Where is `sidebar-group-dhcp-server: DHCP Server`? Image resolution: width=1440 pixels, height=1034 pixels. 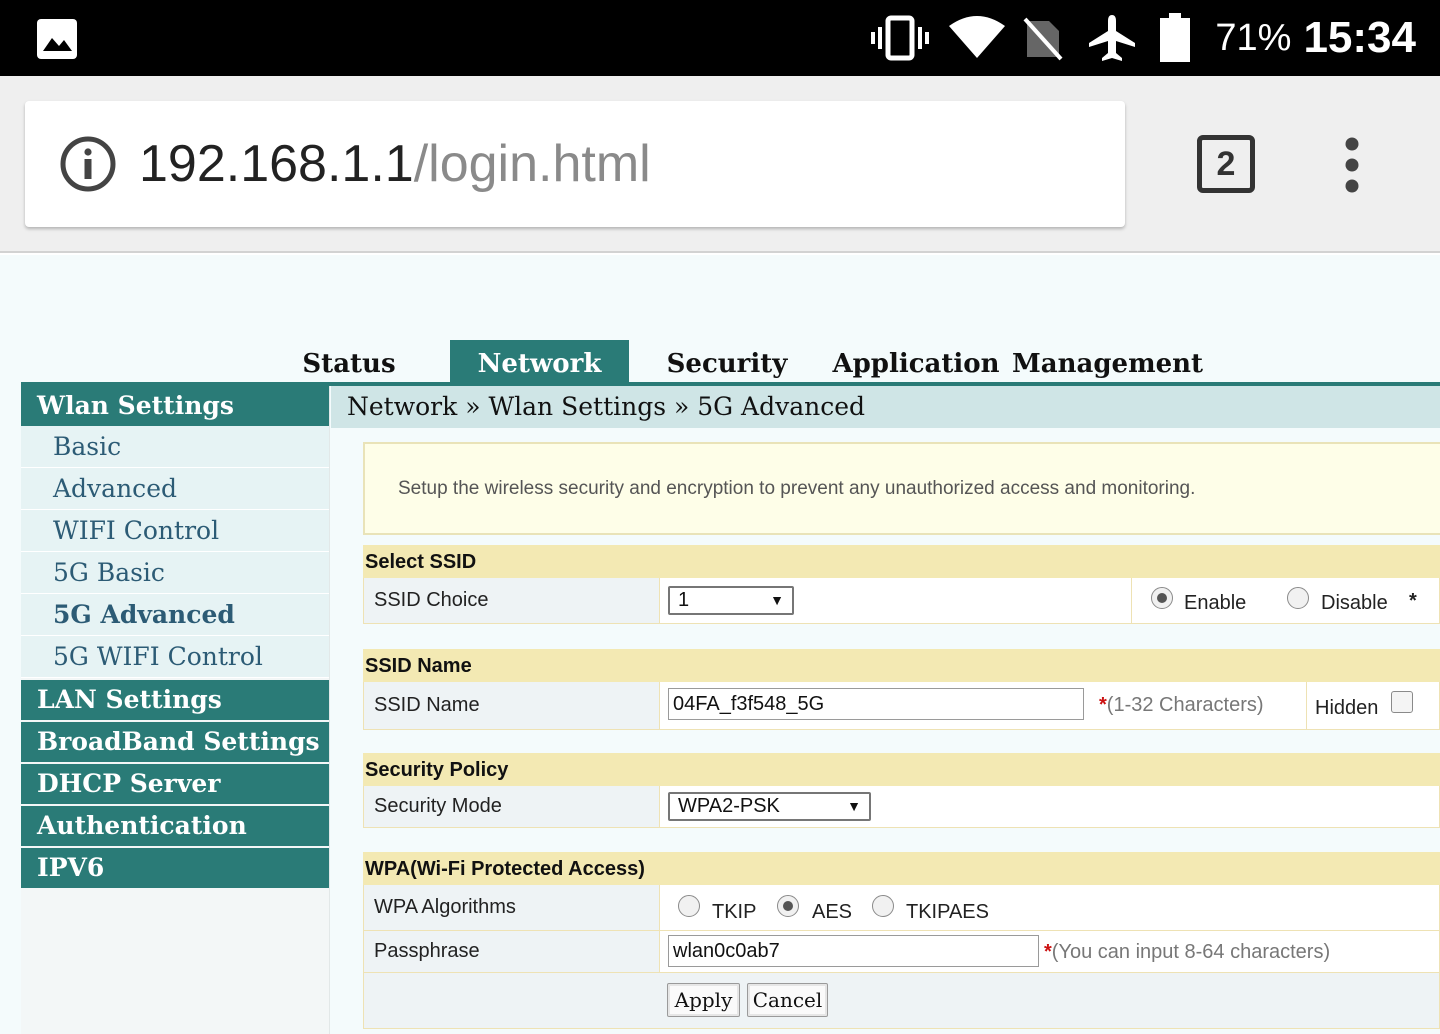 sidebar-group-dhcp-server: DHCP Server is located at coordinates (175, 784).